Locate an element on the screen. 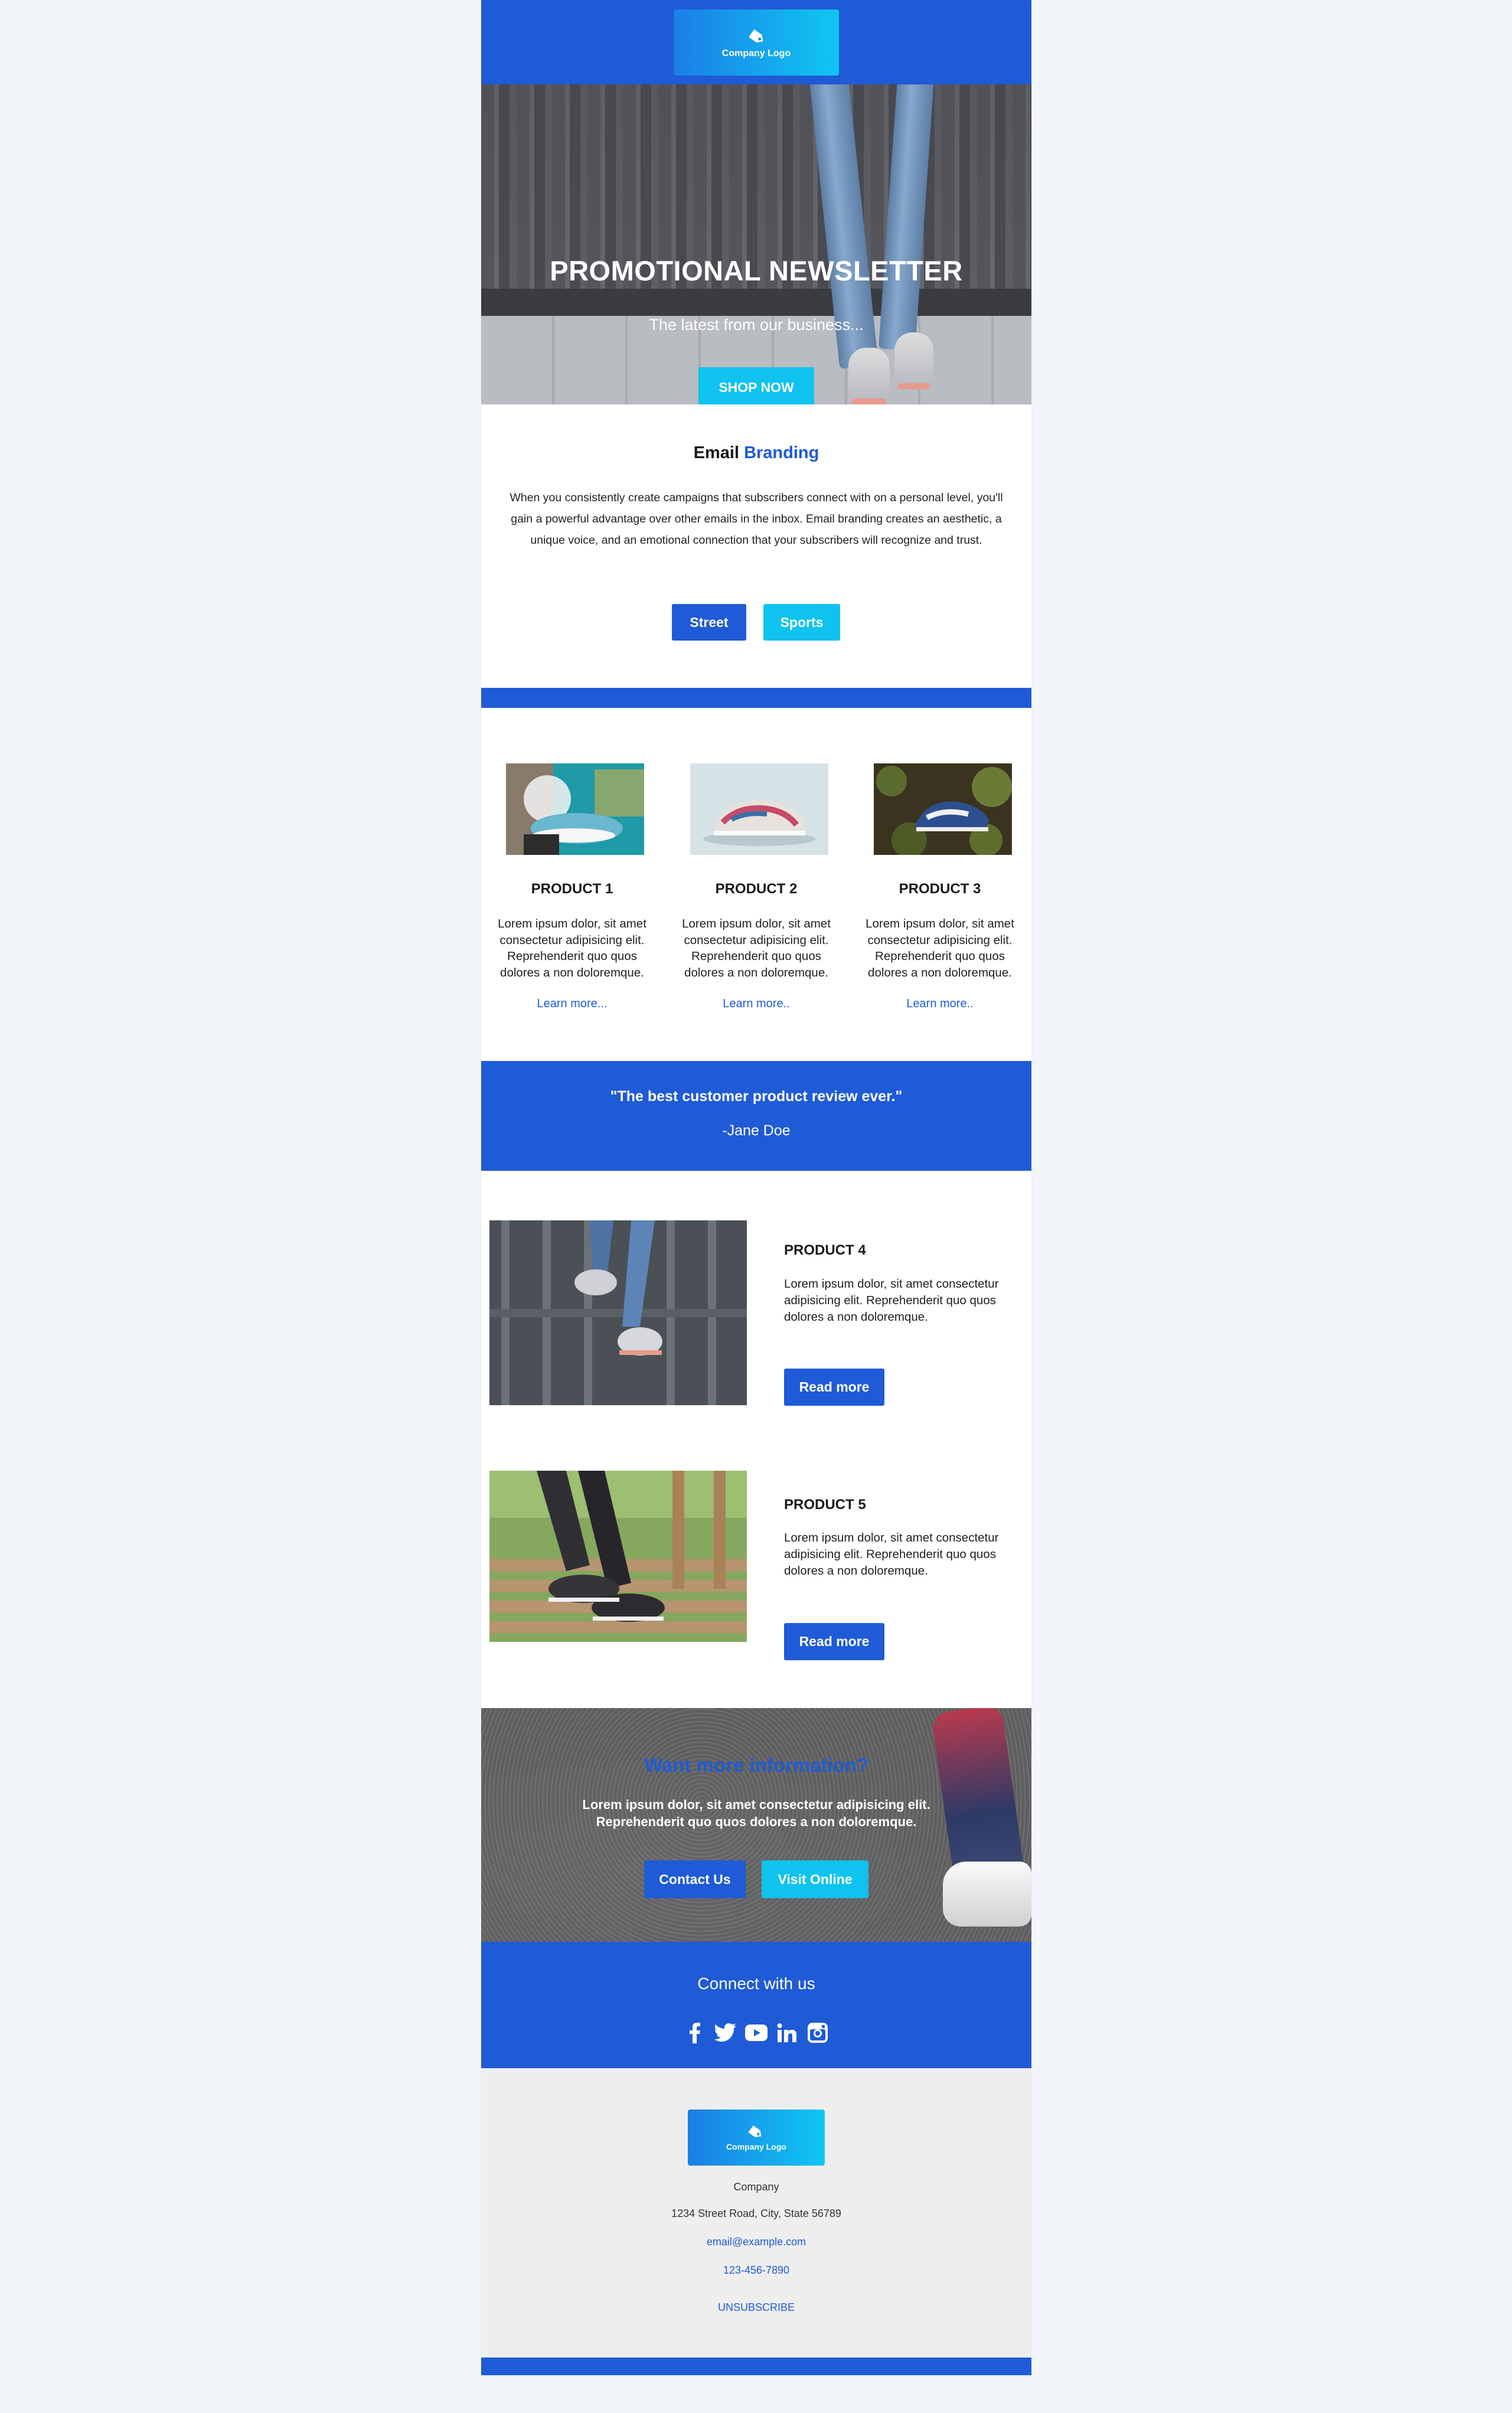 The width and height of the screenshot is (1512, 2413). hero-title: PROMOTIONAL NEWSLETTER is located at coordinates (756, 270).